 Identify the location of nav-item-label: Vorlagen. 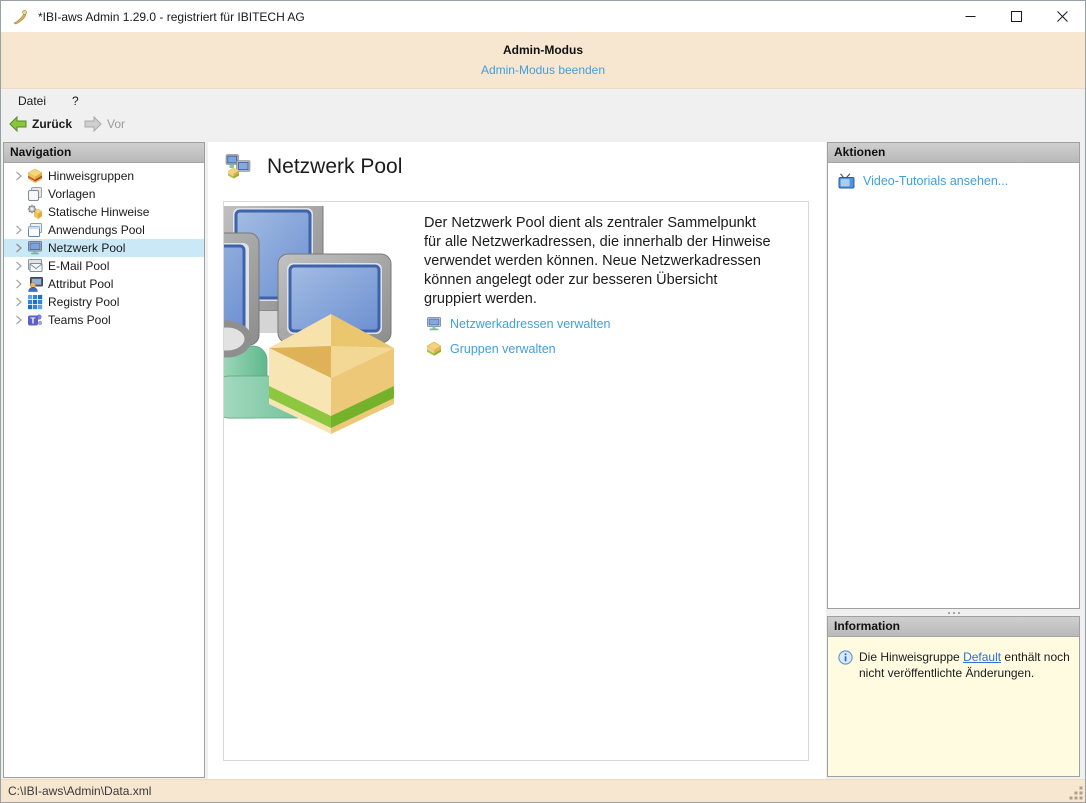
(72, 194).